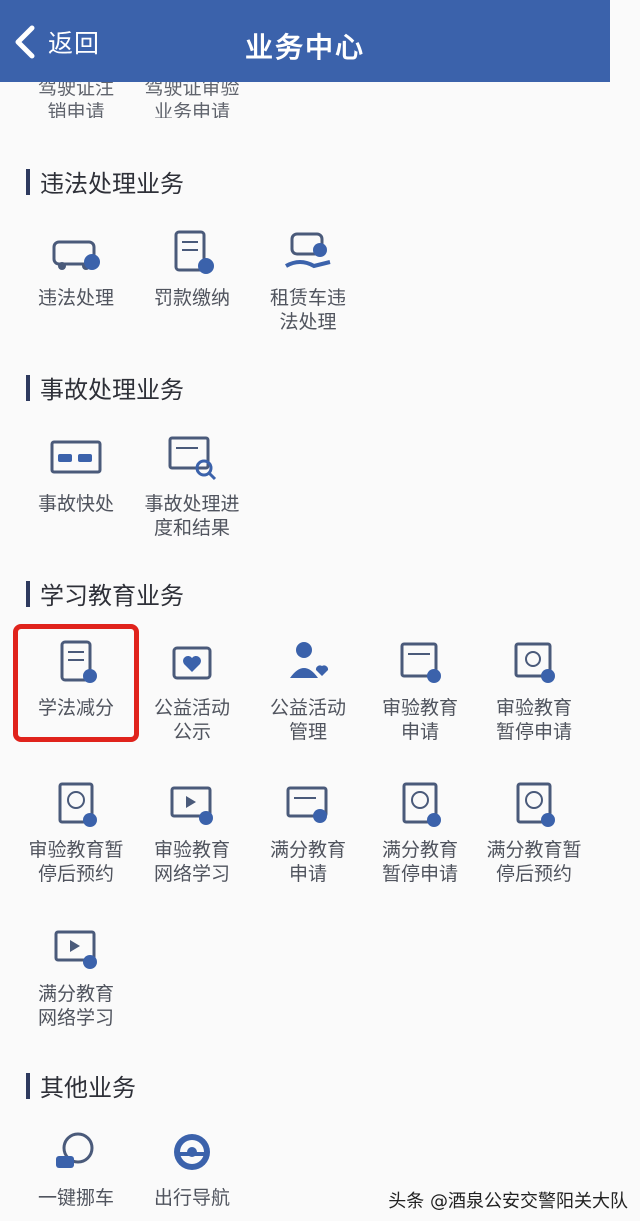 This screenshot has height=1221, width=640. What do you see at coordinates (76, 475) in the screenshot?
I see `tile-accident-quick: 事故快处` at bounding box center [76, 475].